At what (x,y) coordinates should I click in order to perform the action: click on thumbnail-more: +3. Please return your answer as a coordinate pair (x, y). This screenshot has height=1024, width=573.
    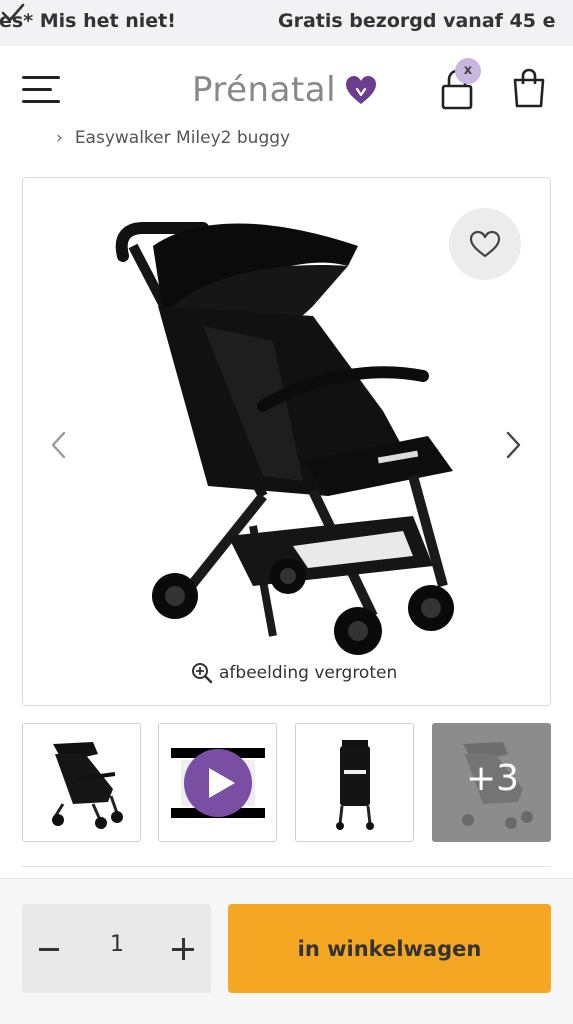
    Looking at the image, I should click on (491, 782).